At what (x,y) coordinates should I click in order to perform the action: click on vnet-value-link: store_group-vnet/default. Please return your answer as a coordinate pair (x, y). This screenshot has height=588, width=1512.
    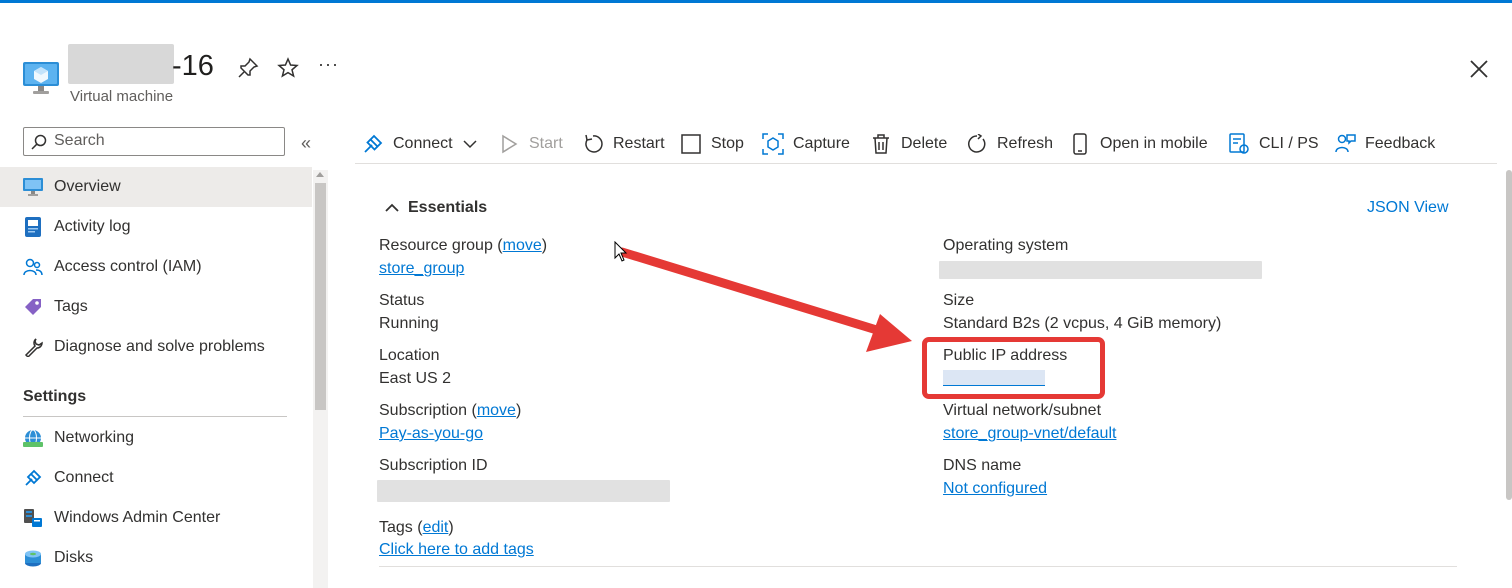
    Looking at the image, I should click on (1029, 434).